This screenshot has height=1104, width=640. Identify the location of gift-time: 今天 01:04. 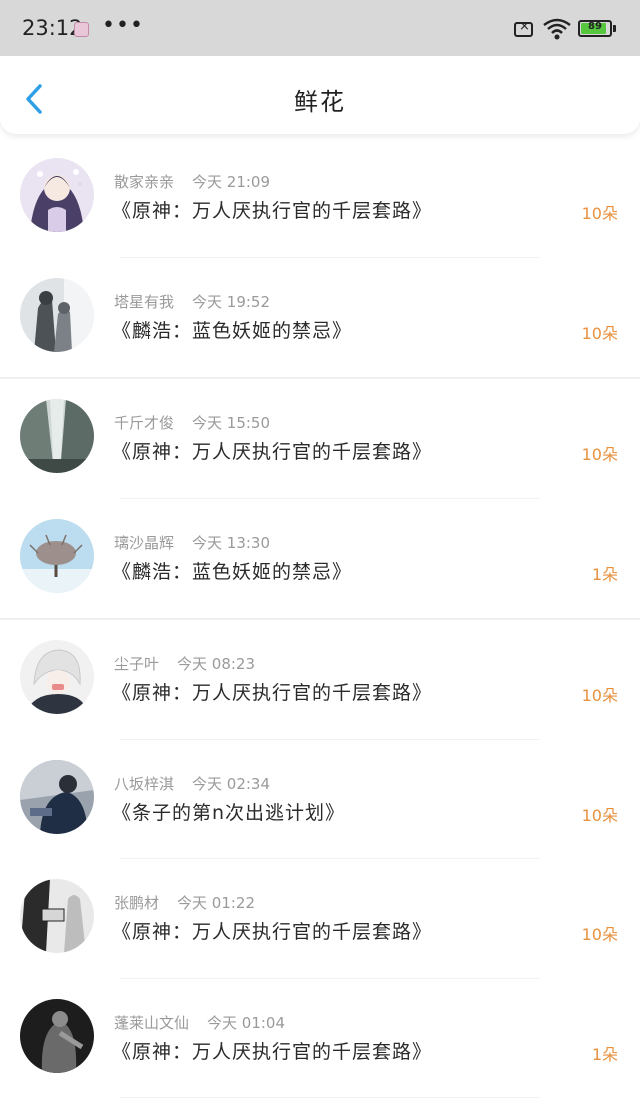
(246, 1022).